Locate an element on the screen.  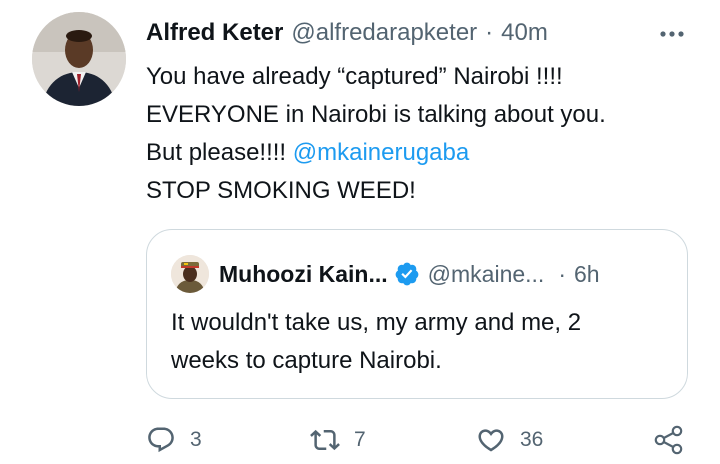
like-count: 36 is located at coordinates (532, 439).